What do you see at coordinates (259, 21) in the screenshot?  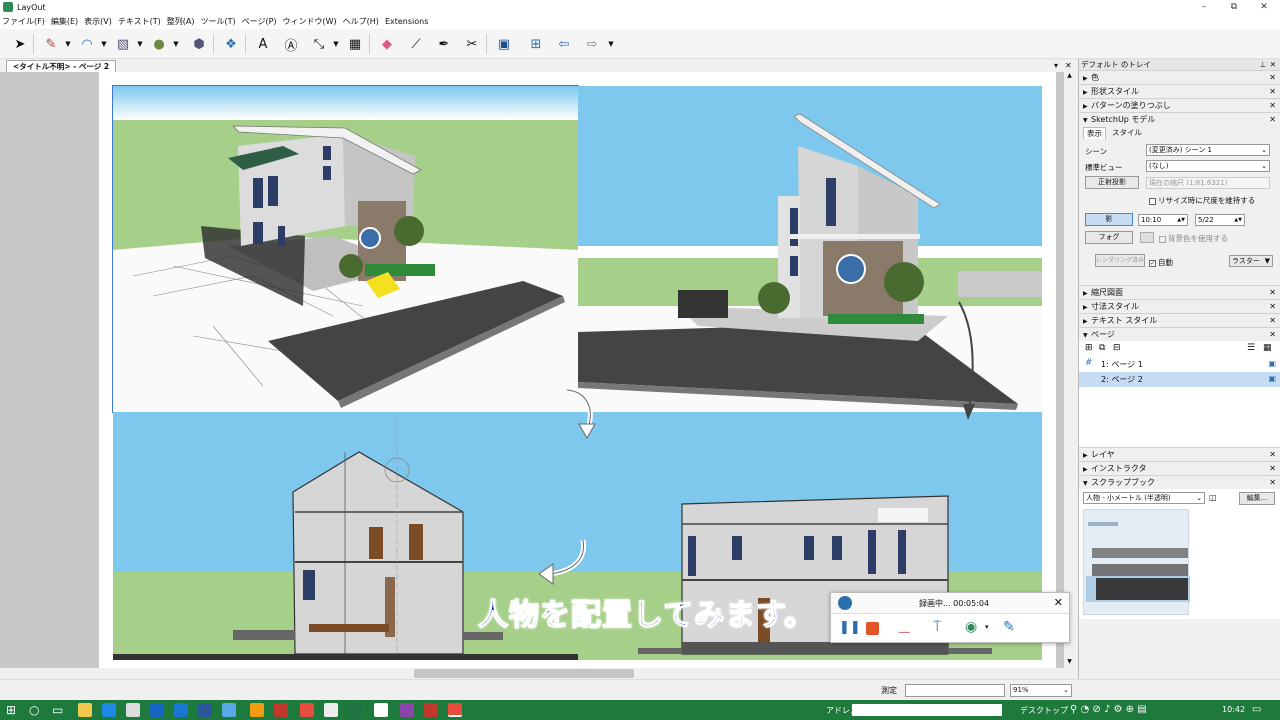 I see `menu-pages: ページ(P)` at bounding box center [259, 21].